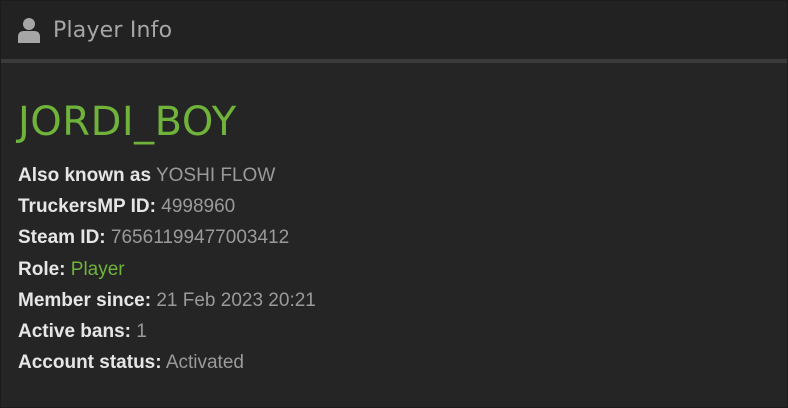 Image resolution: width=788 pixels, height=408 pixels. I want to click on panel-header: Player Info, so click(394, 30).